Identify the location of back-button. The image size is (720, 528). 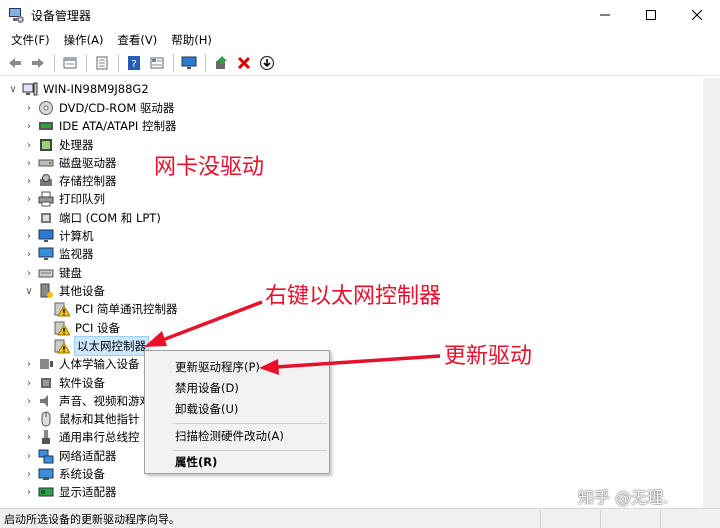
(15, 63).